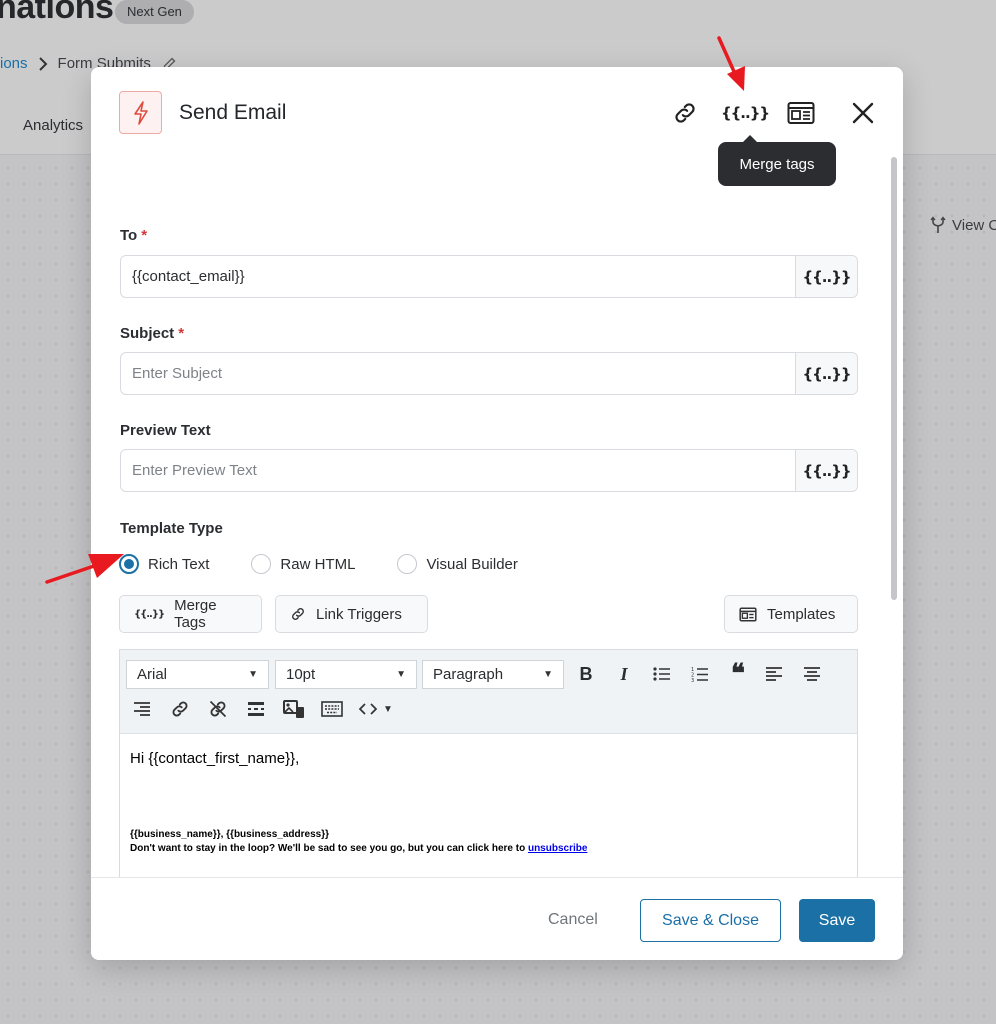  I want to click on subject-field: {{..}}, so click(489, 373).